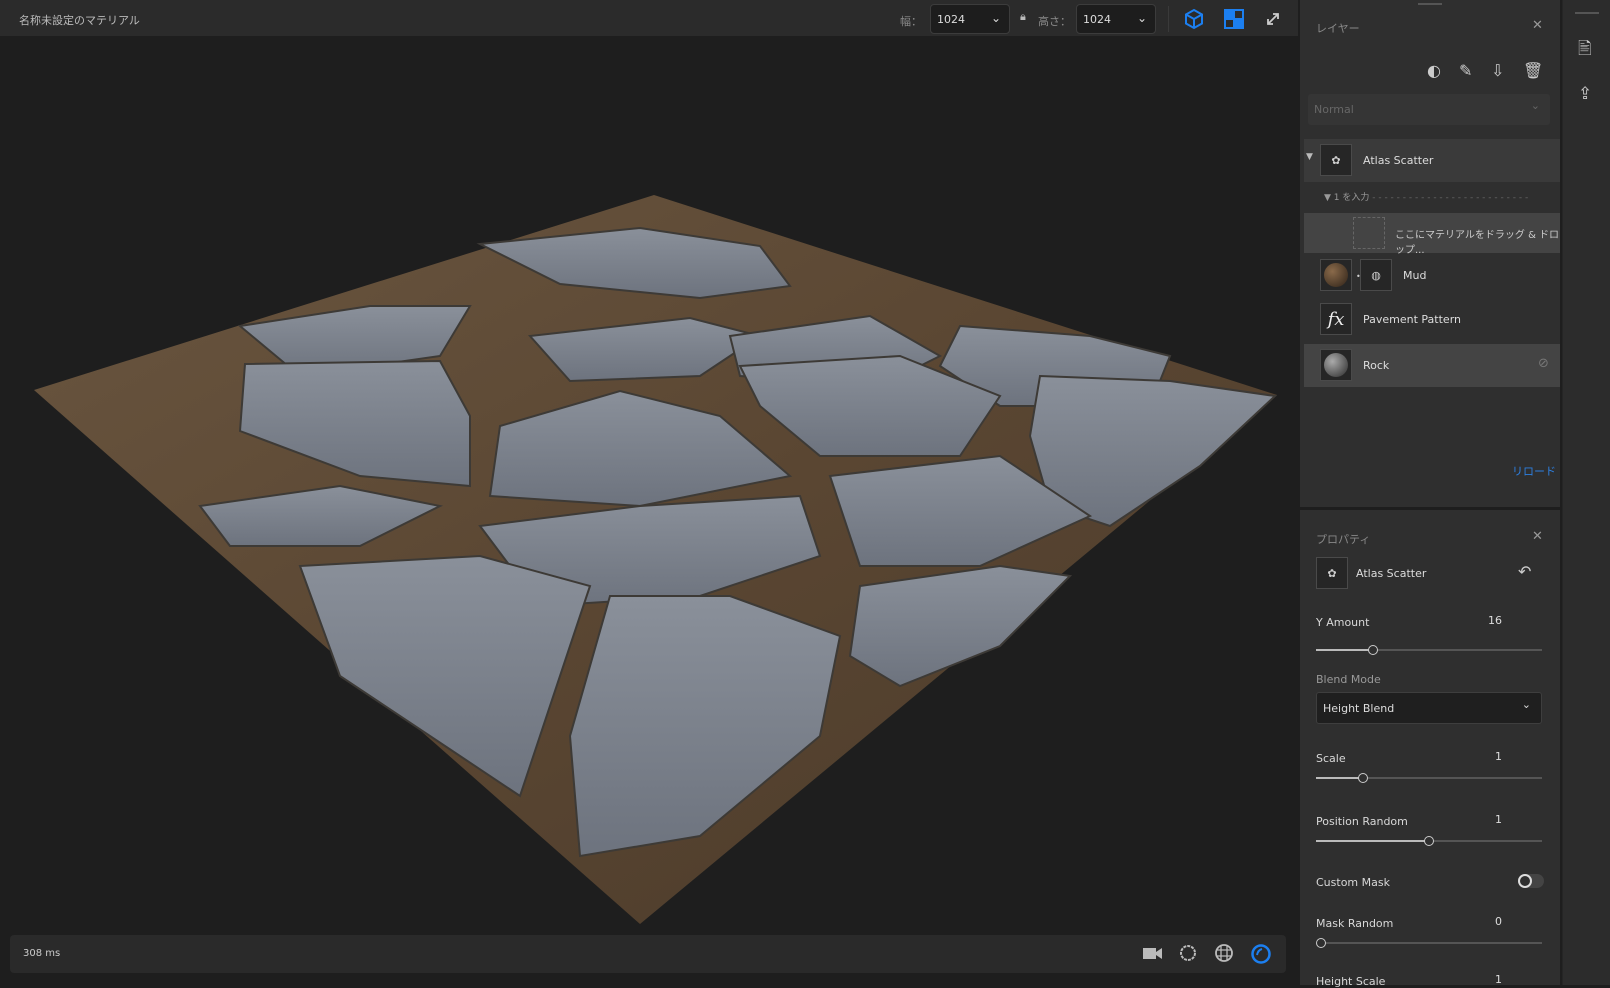 This screenshot has height=988, width=1610. I want to click on blend-mode-value: Normal, so click(1334, 109).